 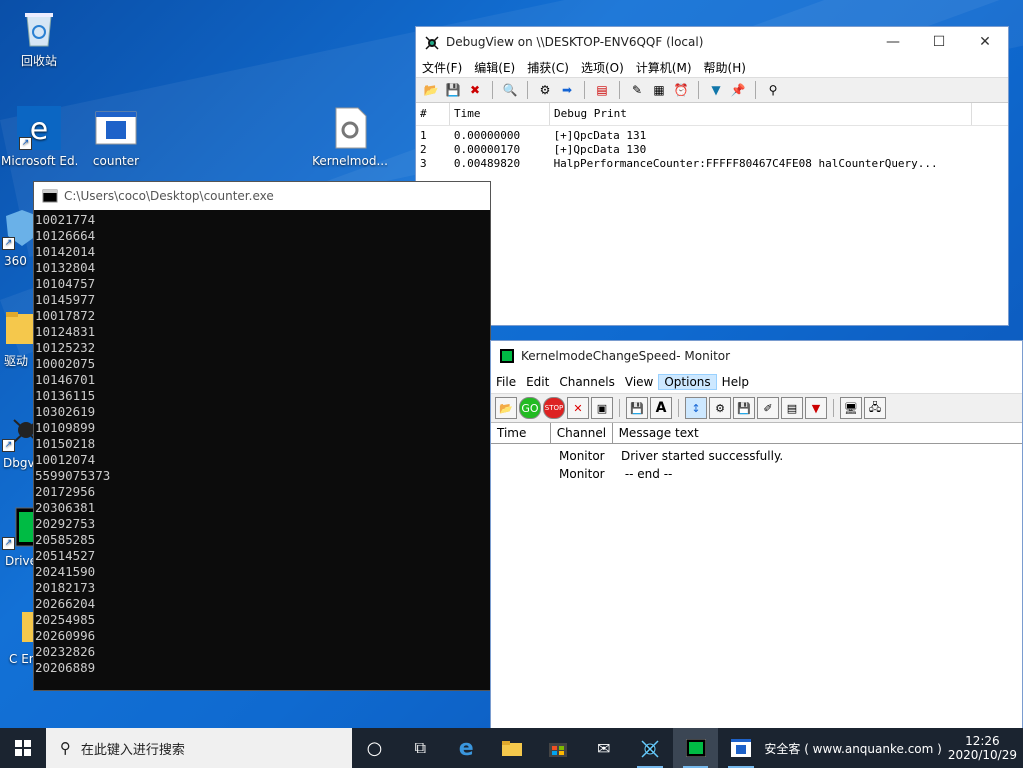 I want to click on stop-icon: STOP, so click(x=554, y=408).